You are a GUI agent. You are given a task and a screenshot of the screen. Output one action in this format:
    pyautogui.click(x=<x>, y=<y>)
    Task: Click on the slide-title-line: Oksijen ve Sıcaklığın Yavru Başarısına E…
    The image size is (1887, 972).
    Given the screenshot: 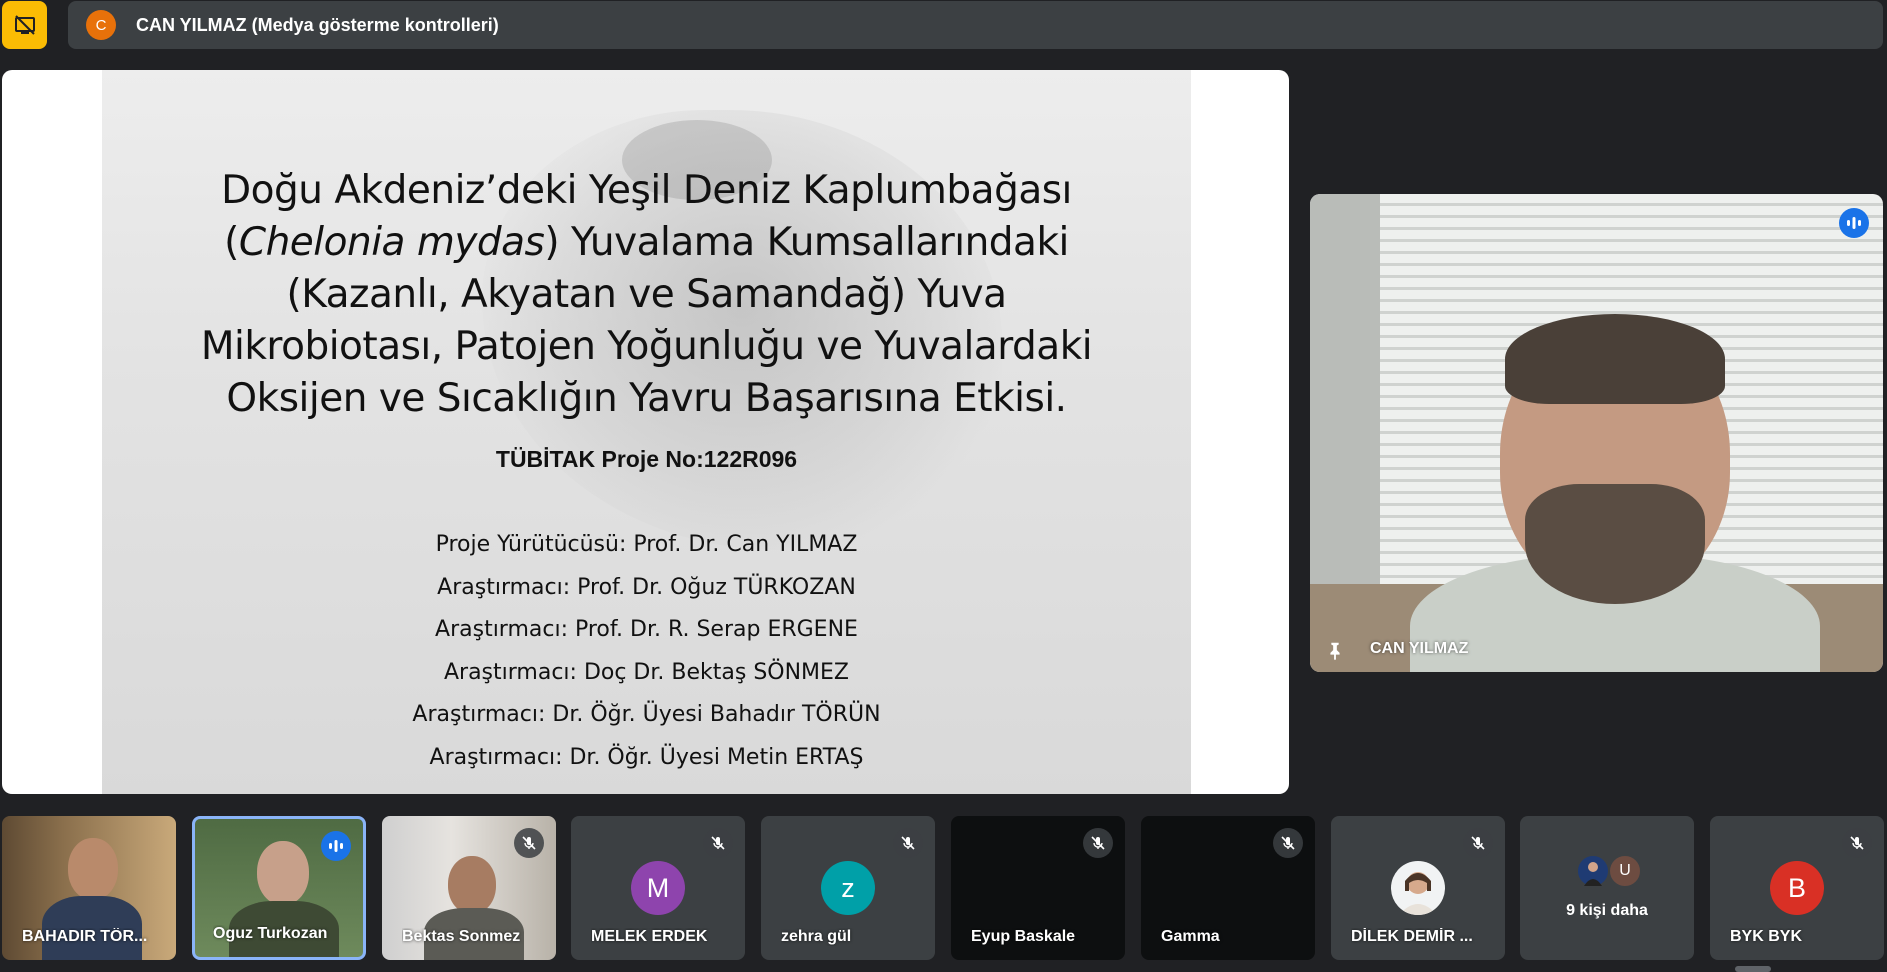 What is the action you would take?
    pyautogui.click(x=646, y=398)
    